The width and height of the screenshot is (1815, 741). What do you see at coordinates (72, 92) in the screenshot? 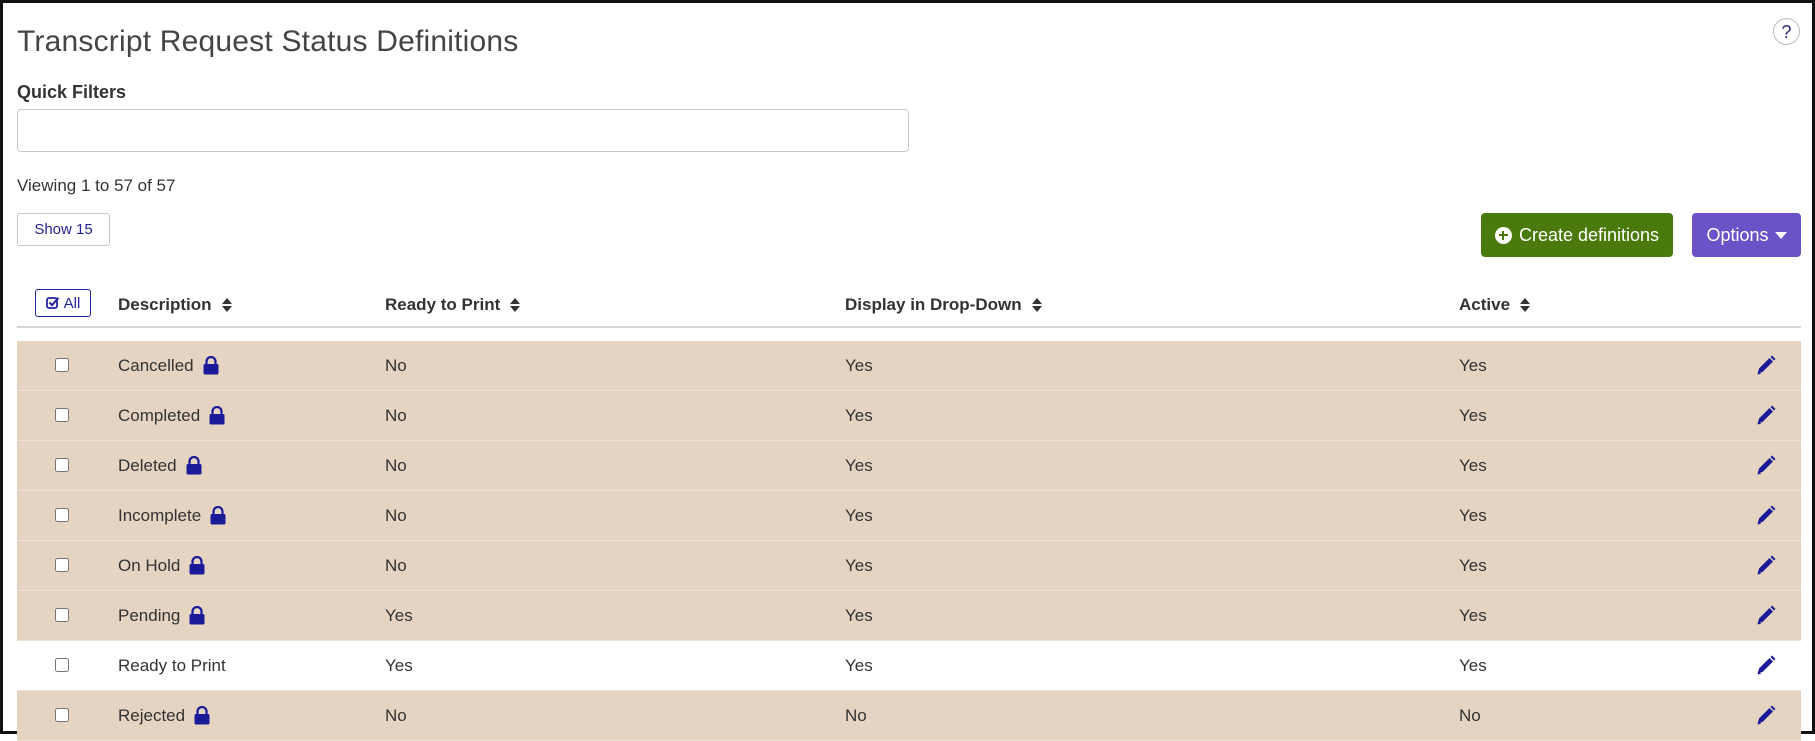
I see `quick-filters-label: Quick Filters` at bounding box center [72, 92].